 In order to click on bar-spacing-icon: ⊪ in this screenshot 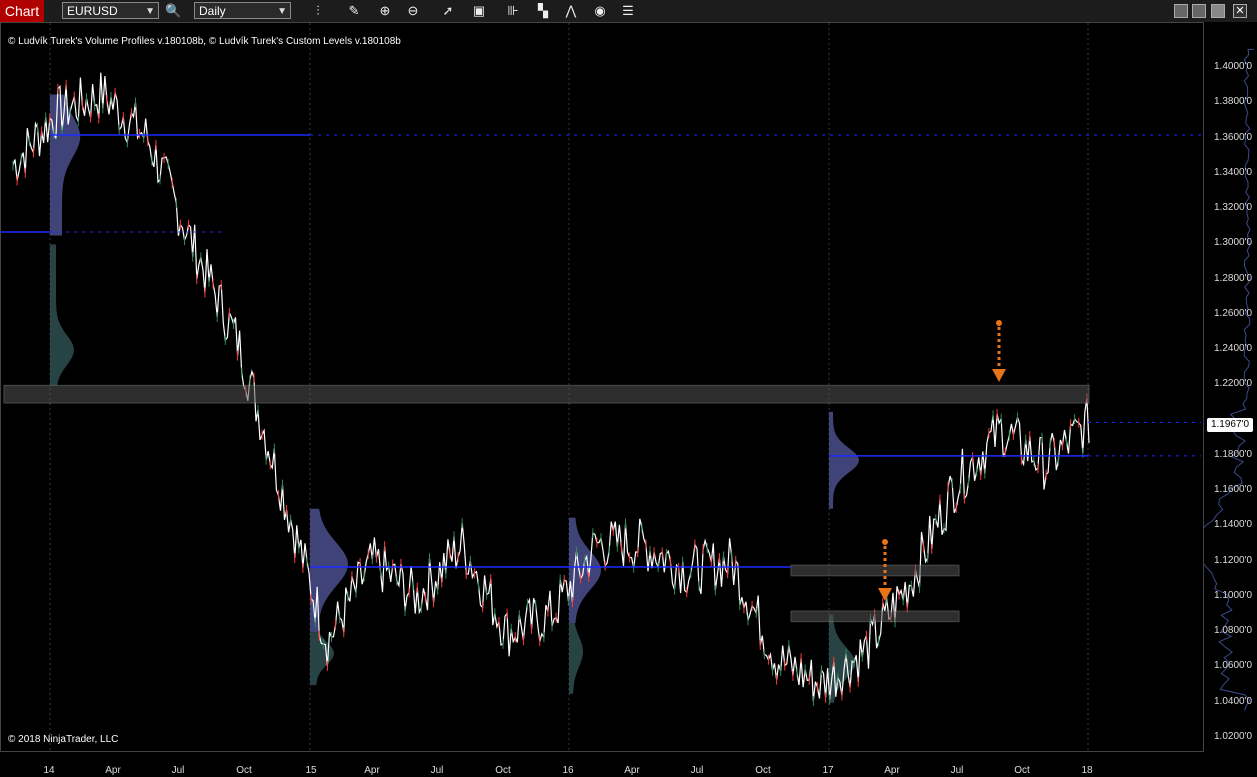, I will do `click(513, 11)`.